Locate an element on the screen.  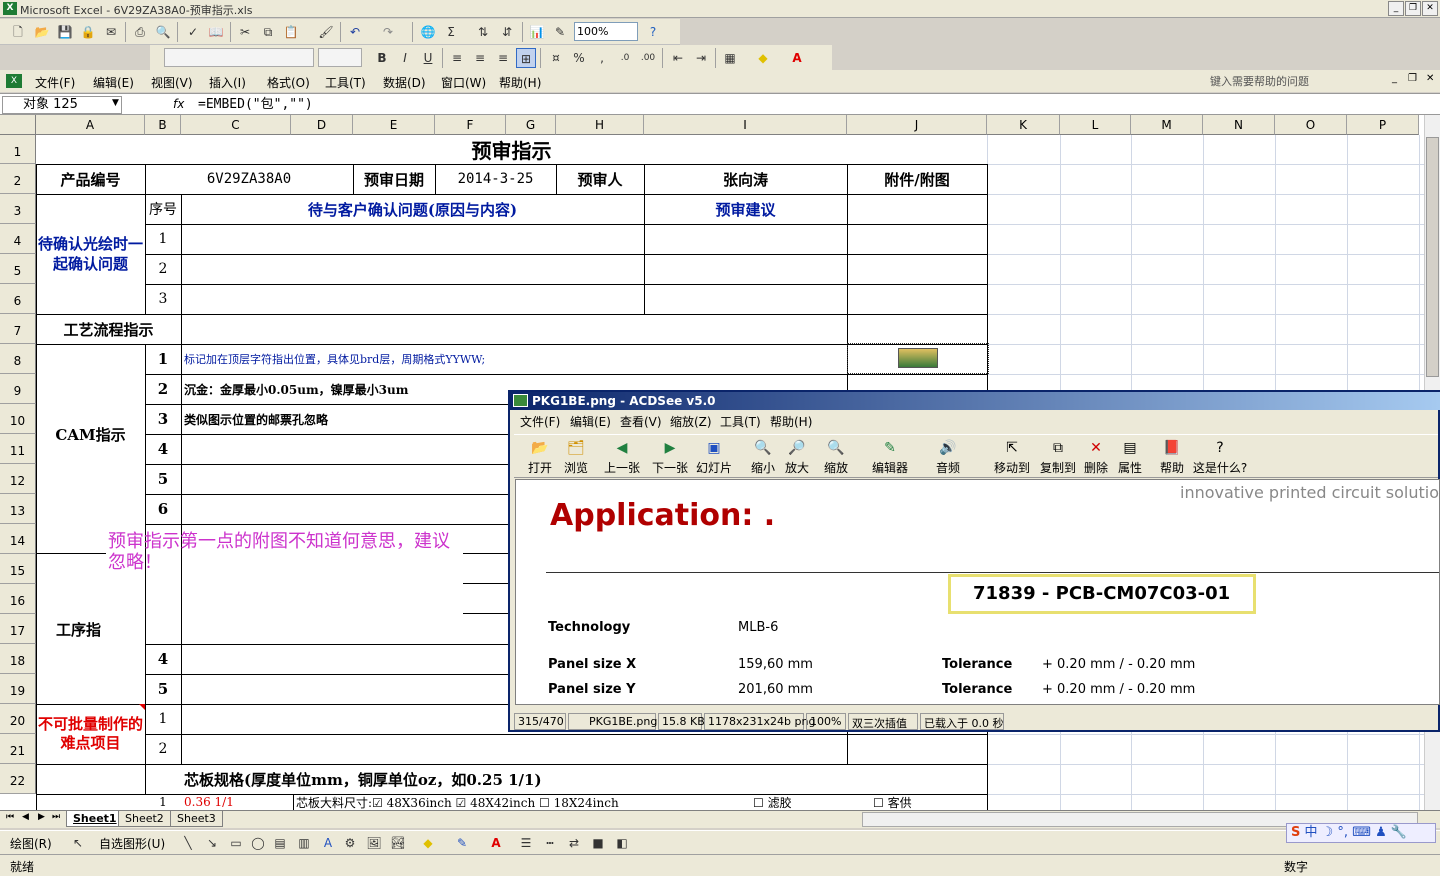
row-header-8: 8 is located at coordinates (18, 359).